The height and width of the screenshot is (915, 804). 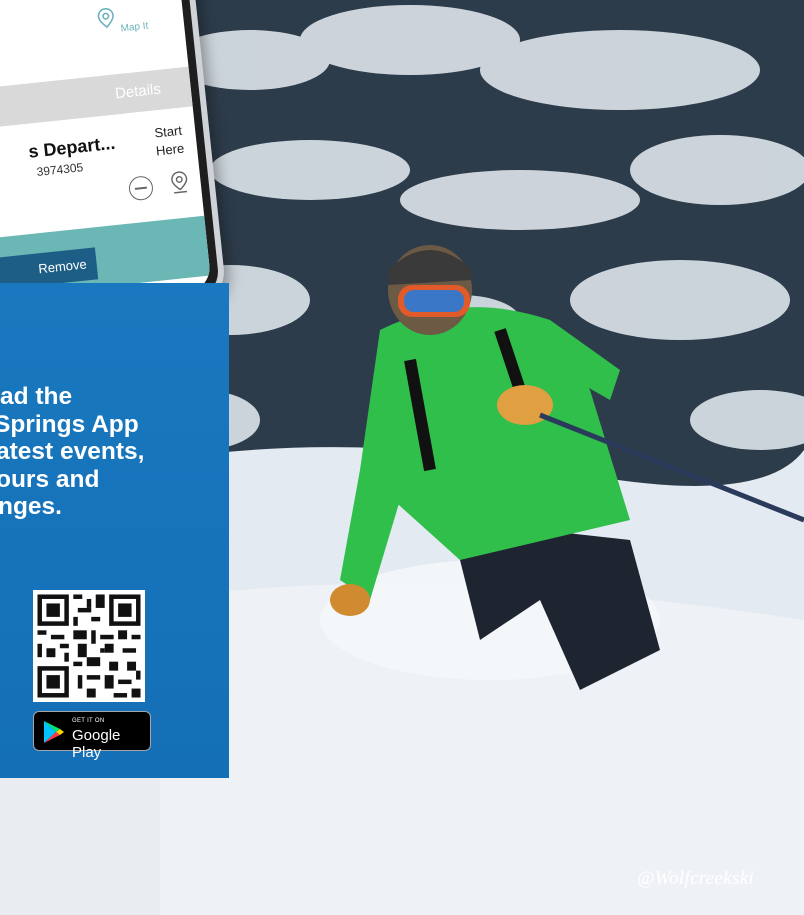 I want to click on qr-code-graphic, so click(x=89, y=646).